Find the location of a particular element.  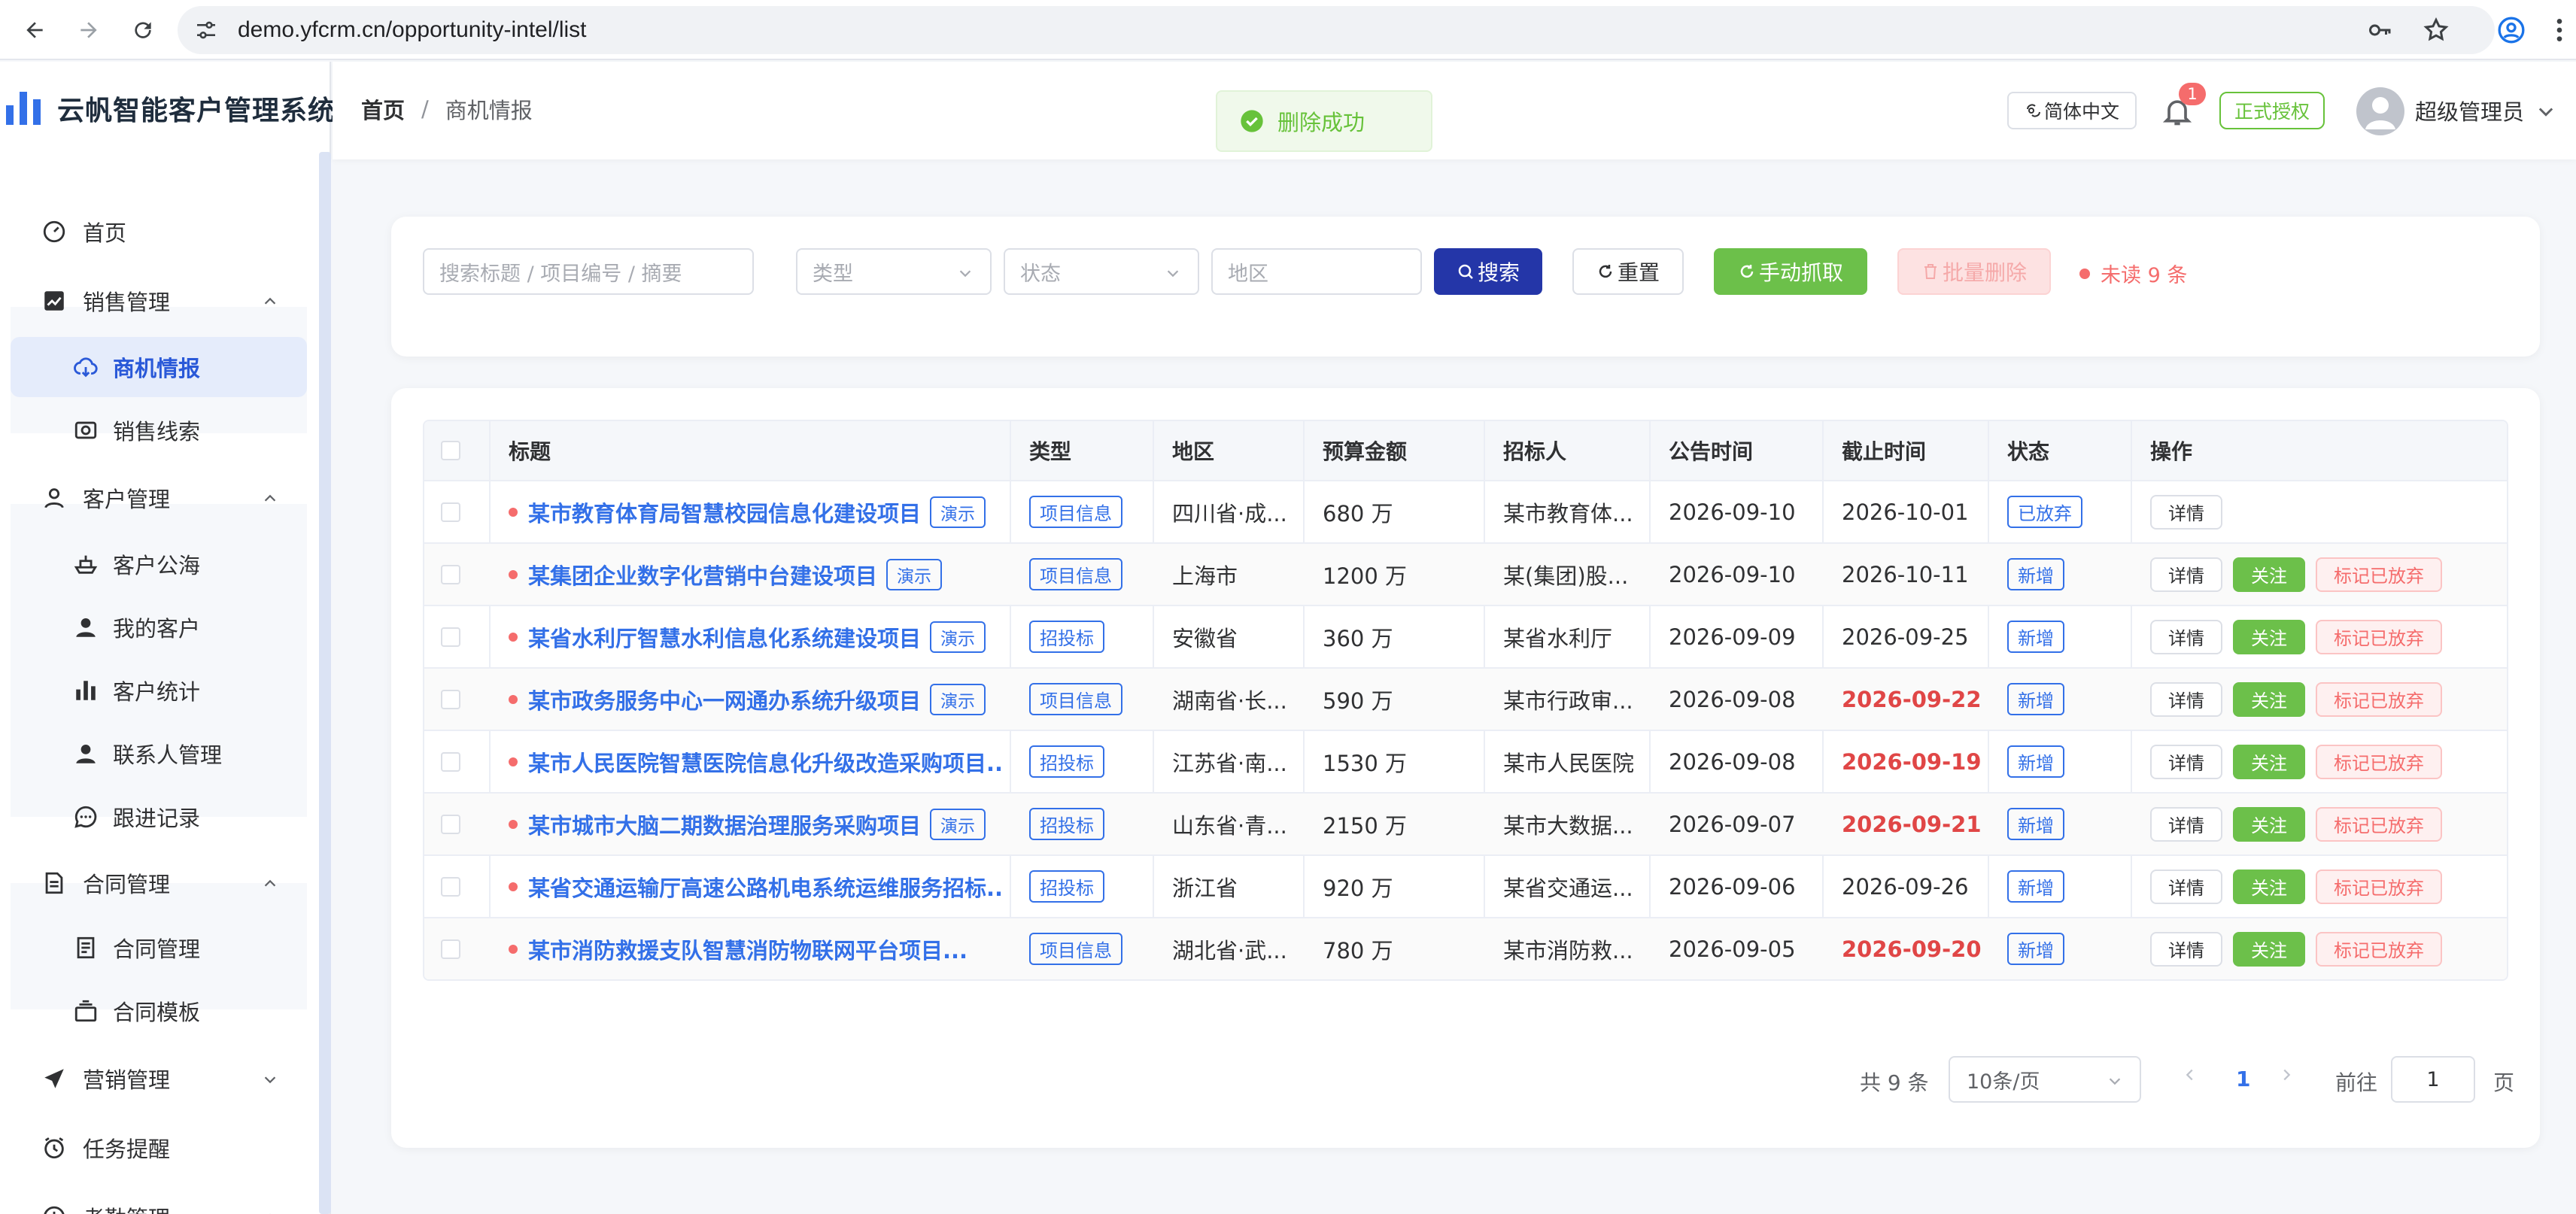

breadcrumb-home: 首页 is located at coordinates (383, 109).